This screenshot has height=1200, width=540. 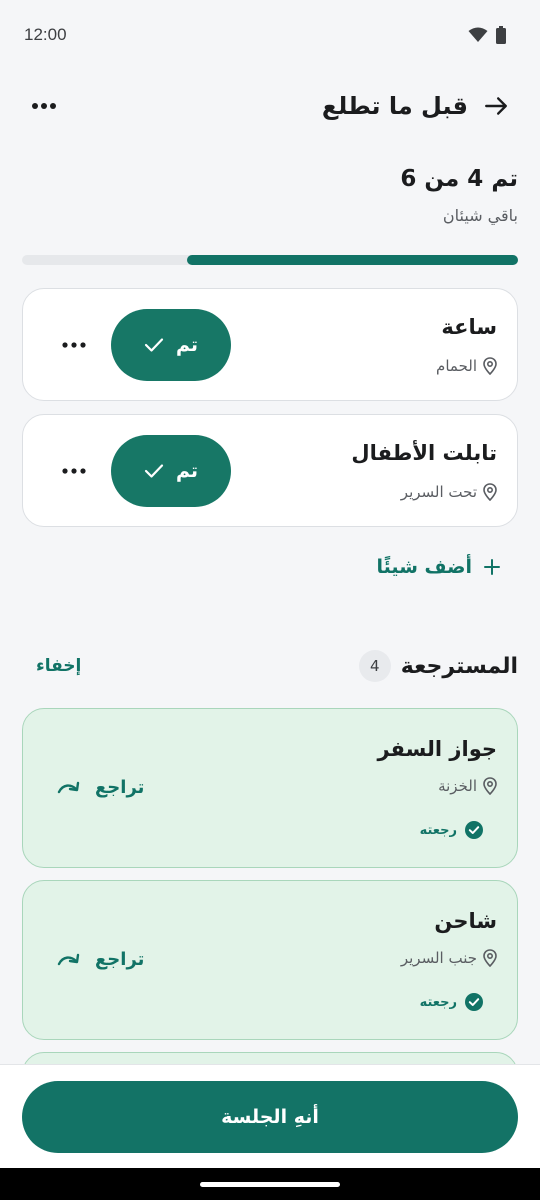 What do you see at coordinates (270, 470) in the screenshot?
I see `item-card: تابلت الأطفال تحت السرير تم` at bounding box center [270, 470].